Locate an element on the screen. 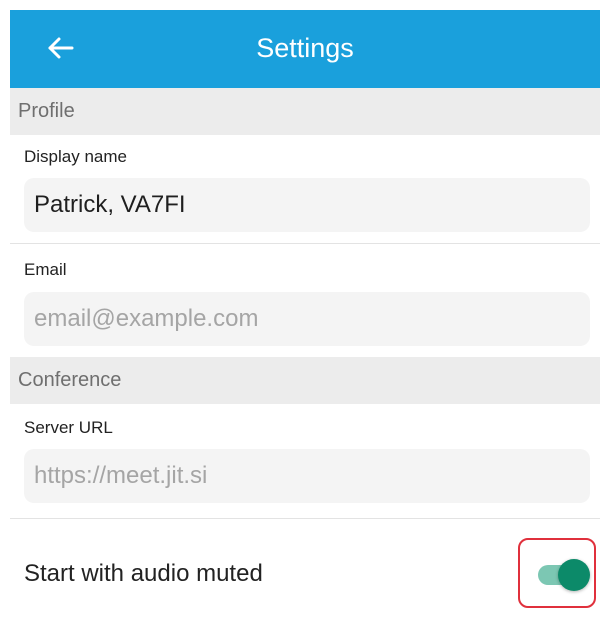  page-title: Settings is located at coordinates (305, 48).